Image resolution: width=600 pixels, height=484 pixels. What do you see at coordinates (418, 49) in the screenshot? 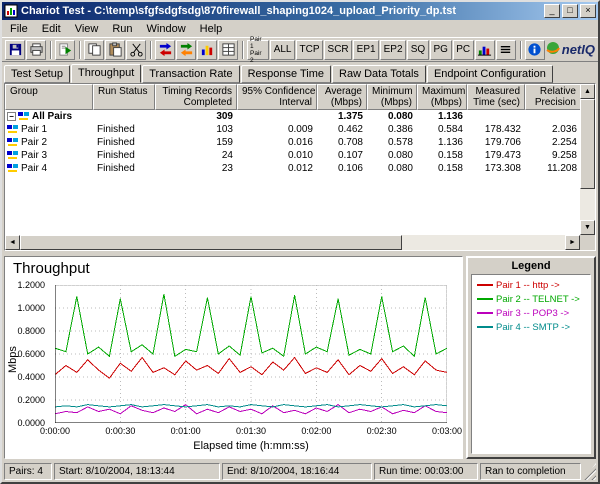
I see `toolbar-button-sq: SQ` at bounding box center [418, 49].